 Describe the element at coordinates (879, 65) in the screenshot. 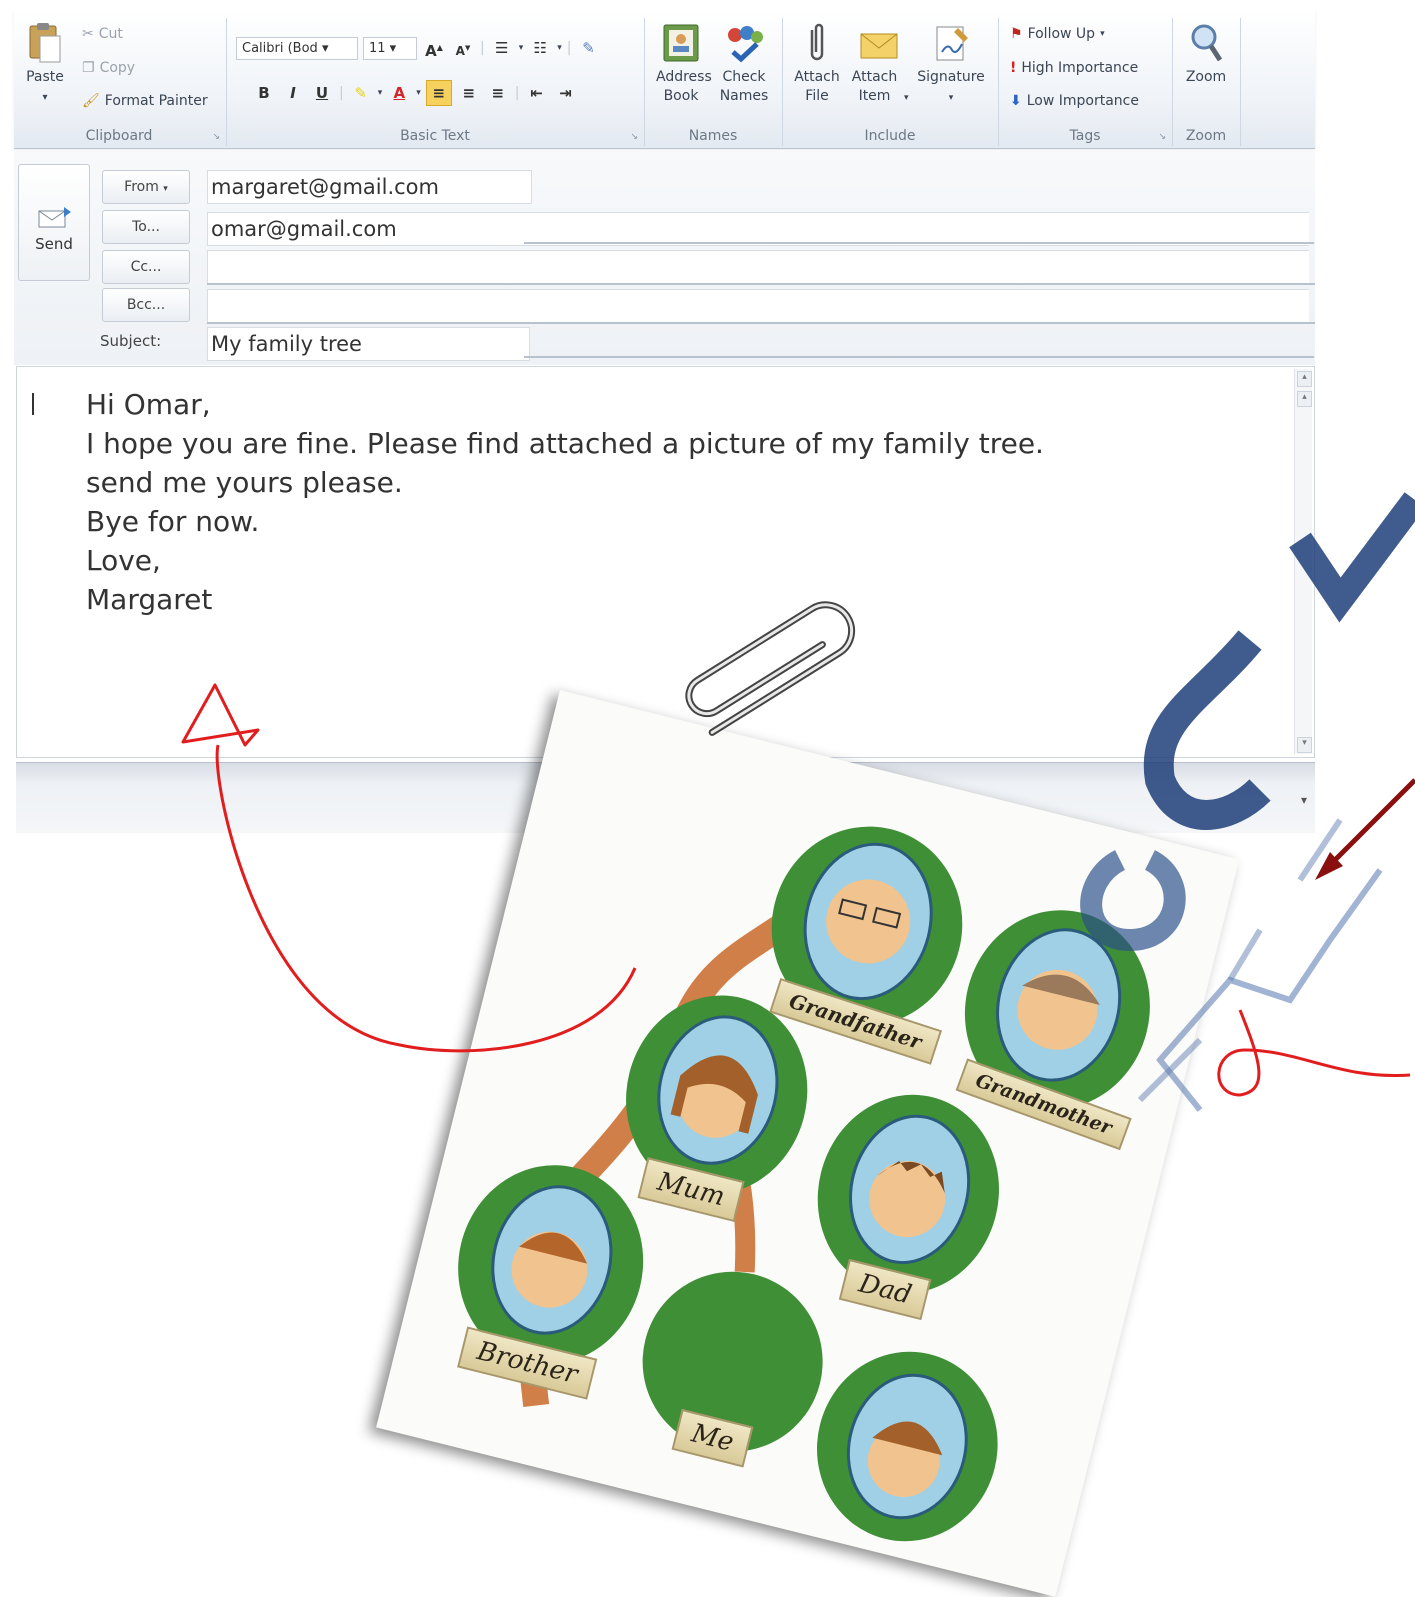

I see `attach-item-button: Attach Item ▾` at that location.